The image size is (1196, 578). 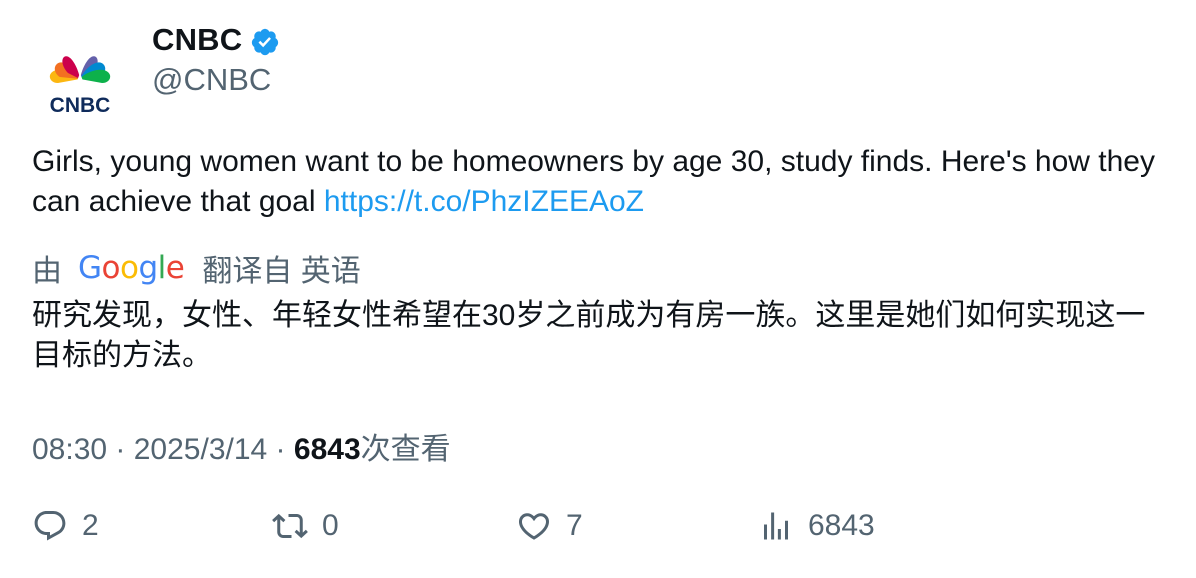 I want to click on author-name-row: CNBC, so click(x=216, y=40).